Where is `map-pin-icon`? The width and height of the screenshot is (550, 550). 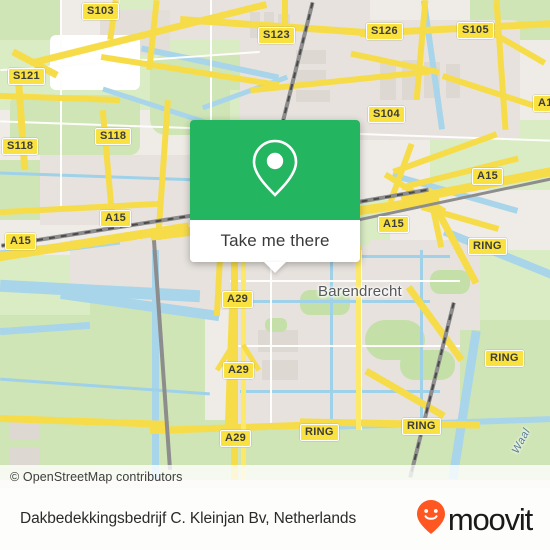
map-pin-icon is located at coordinates (275, 170).